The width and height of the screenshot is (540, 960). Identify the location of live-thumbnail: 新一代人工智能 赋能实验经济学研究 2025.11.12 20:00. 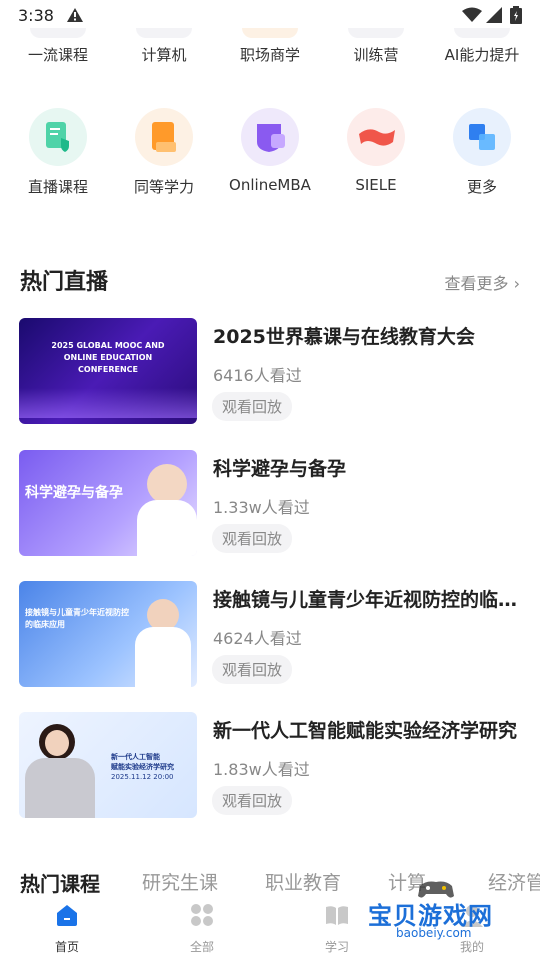
(108, 765).